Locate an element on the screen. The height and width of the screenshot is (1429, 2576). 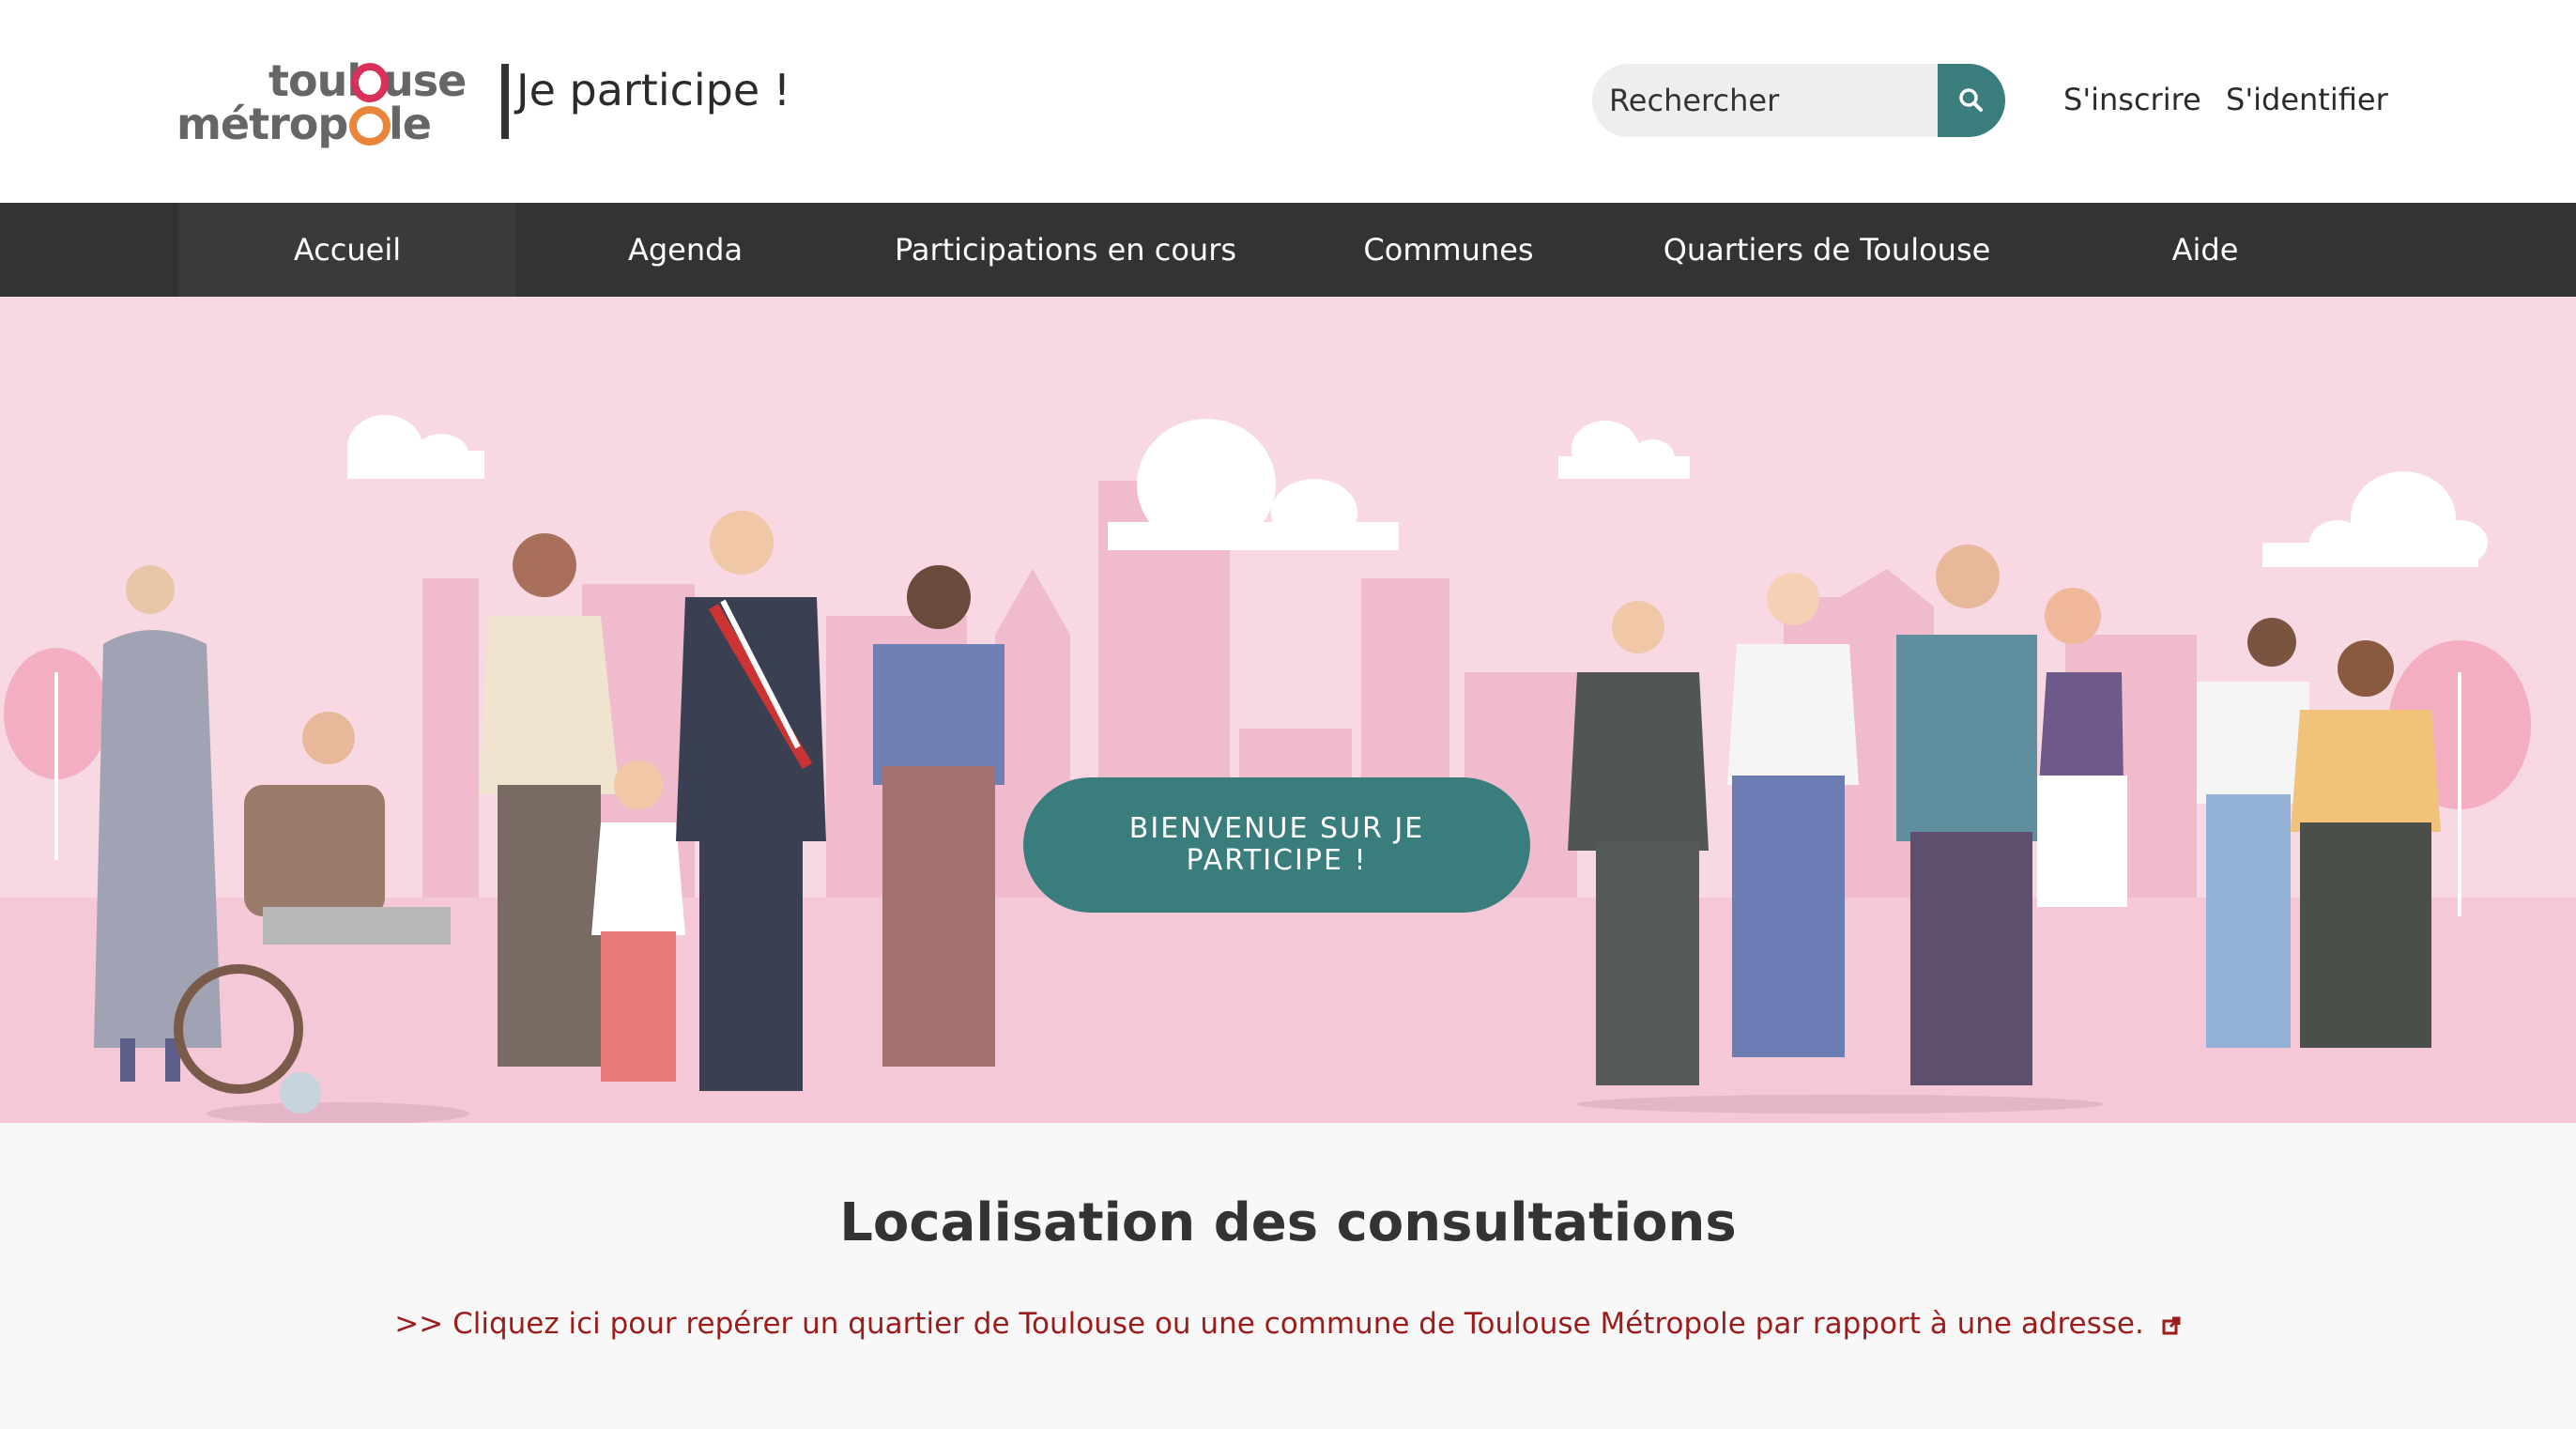
login-link: S'identifier is located at coordinates (2307, 99).